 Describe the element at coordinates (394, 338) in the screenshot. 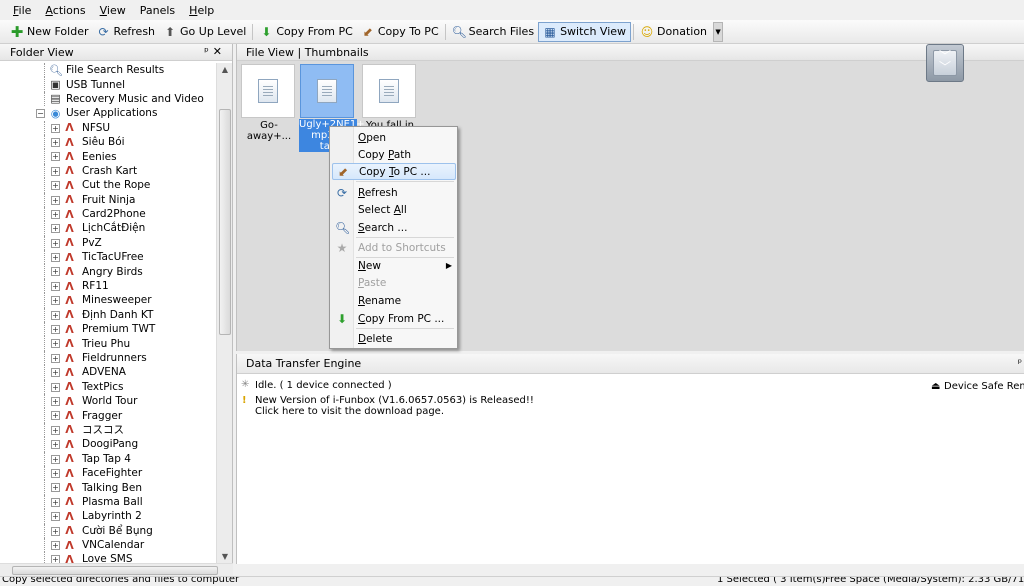

I see `menu-item-delete: Delete` at that location.